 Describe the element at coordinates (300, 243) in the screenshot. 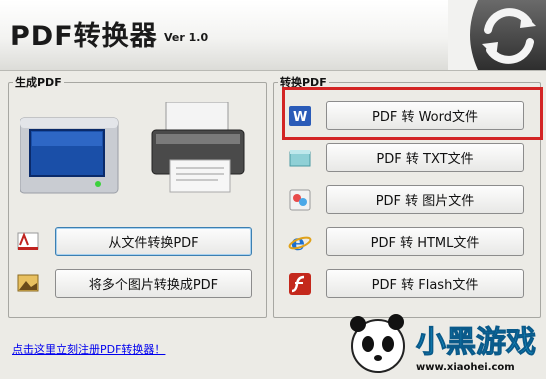

I see `ie-icon: e` at that location.